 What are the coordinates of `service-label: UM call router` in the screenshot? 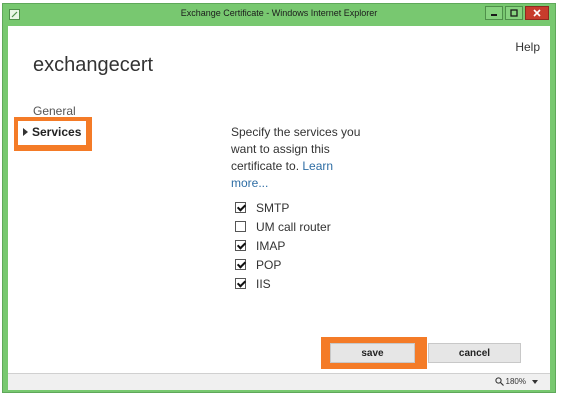 It's located at (293, 226).